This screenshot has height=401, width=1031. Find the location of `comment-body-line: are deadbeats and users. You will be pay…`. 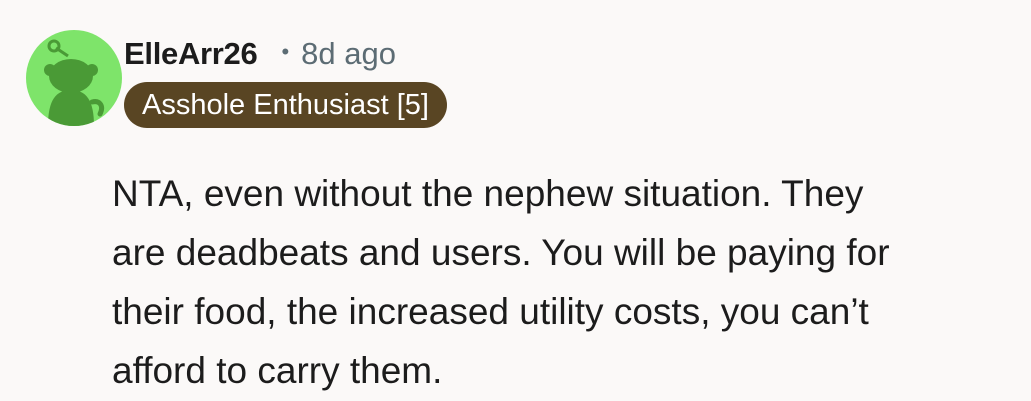

comment-body-line: are deadbeats and users. You will be pay… is located at coordinates (501, 252).